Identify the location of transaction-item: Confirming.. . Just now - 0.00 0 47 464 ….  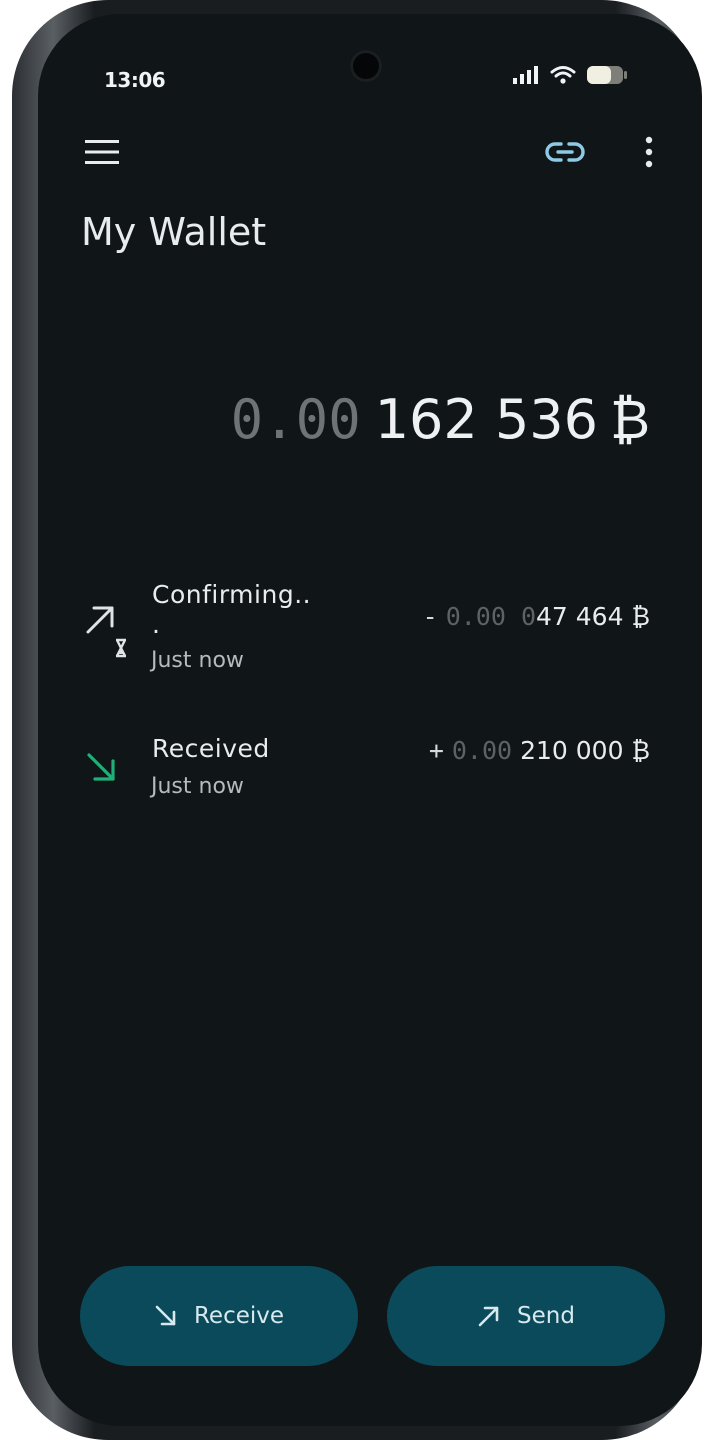
(370, 624).